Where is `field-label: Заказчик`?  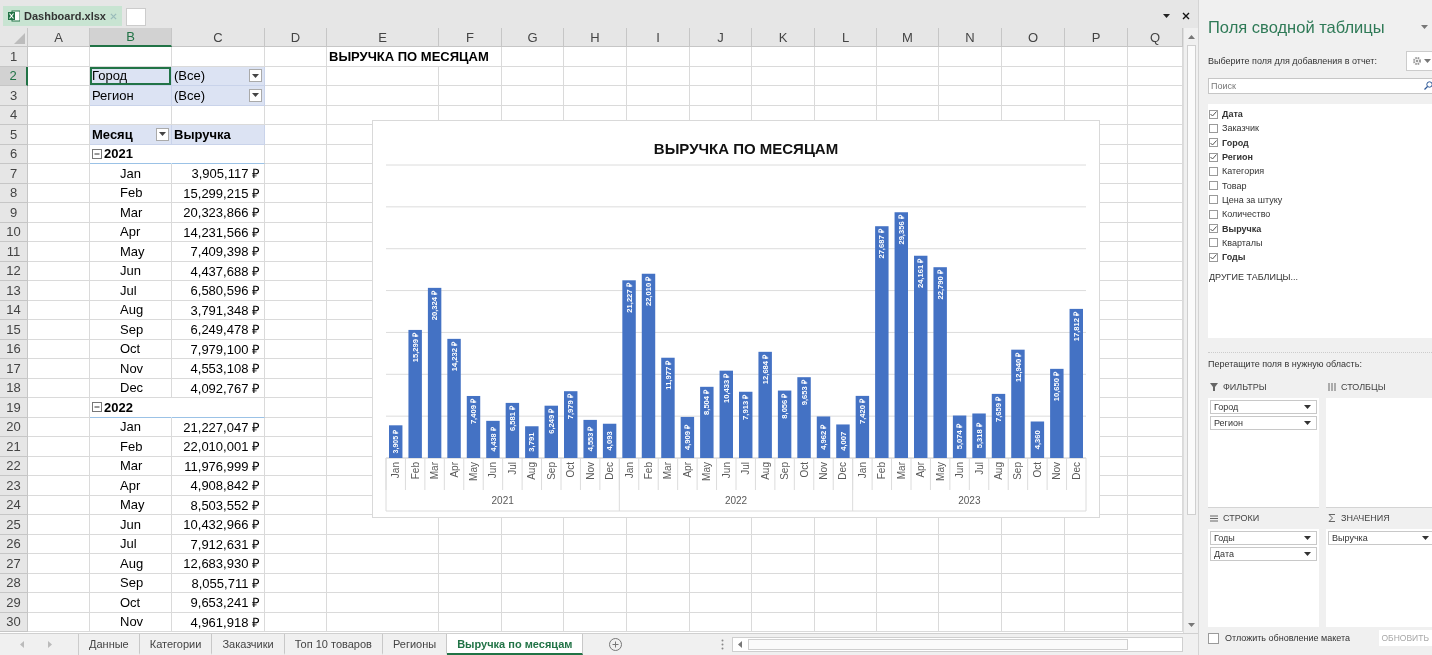
field-label: Заказчик is located at coordinates (1240, 128).